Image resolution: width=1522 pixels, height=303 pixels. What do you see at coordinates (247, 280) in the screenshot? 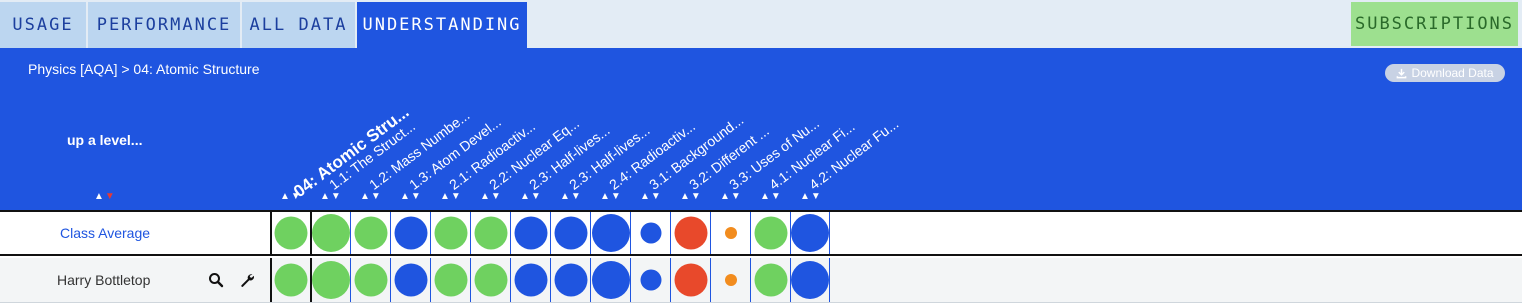
I see `wrench-icon` at bounding box center [247, 280].